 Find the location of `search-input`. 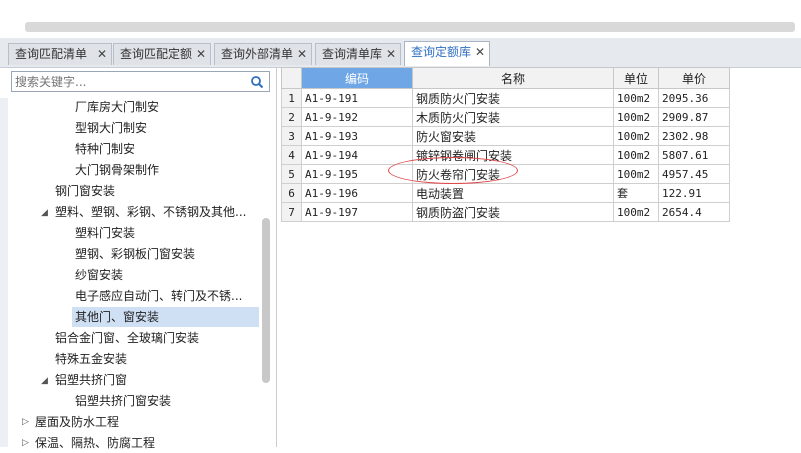

search-input is located at coordinates (129, 81).